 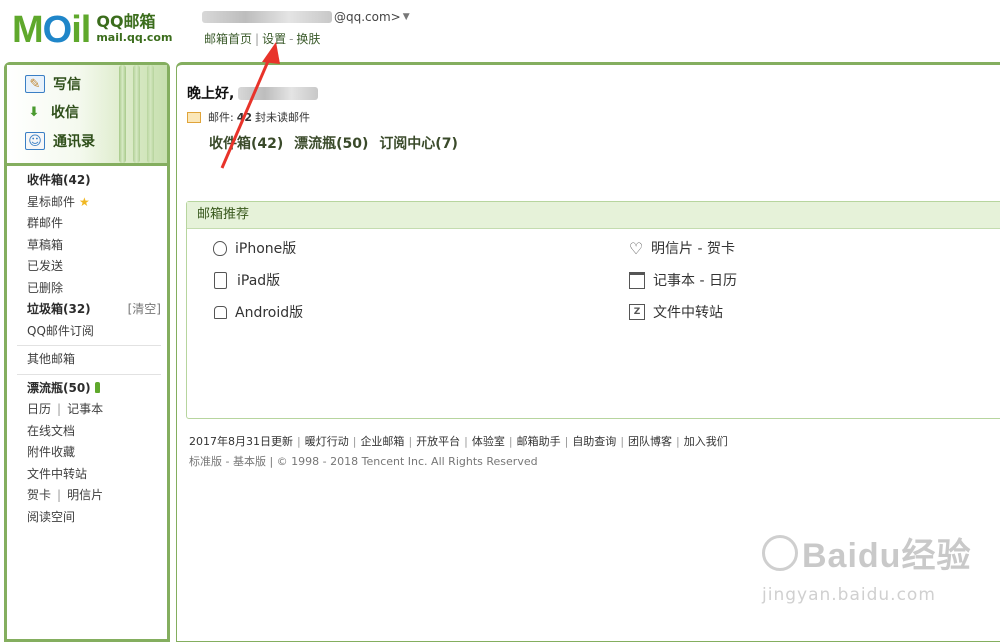 I want to click on logo-title: QQ邮箱, so click(x=126, y=21).